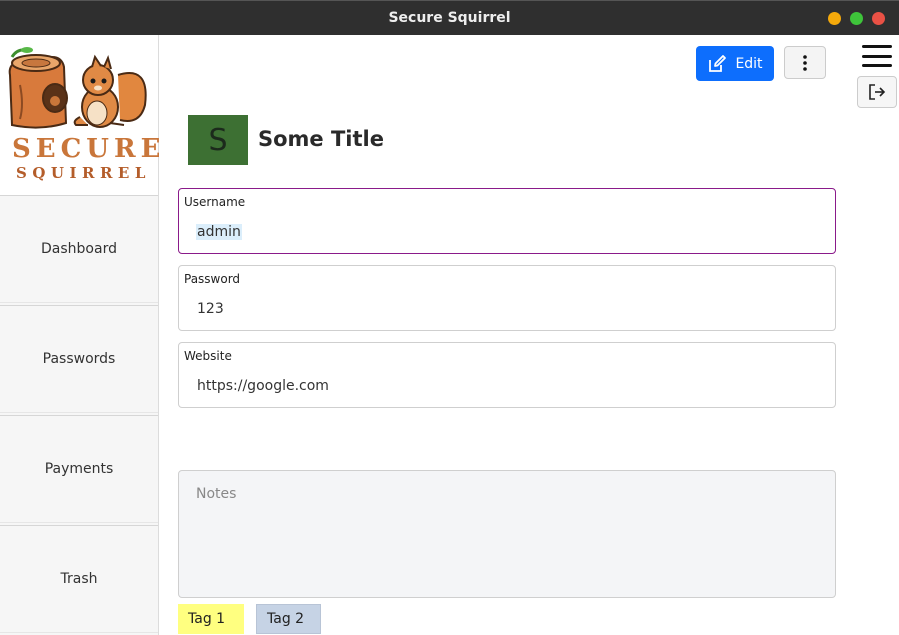 The width and height of the screenshot is (899, 635). What do you see at coordinates (874, 335) in the screenshot?
I see `right-rail` at bounding box center [874, 335].